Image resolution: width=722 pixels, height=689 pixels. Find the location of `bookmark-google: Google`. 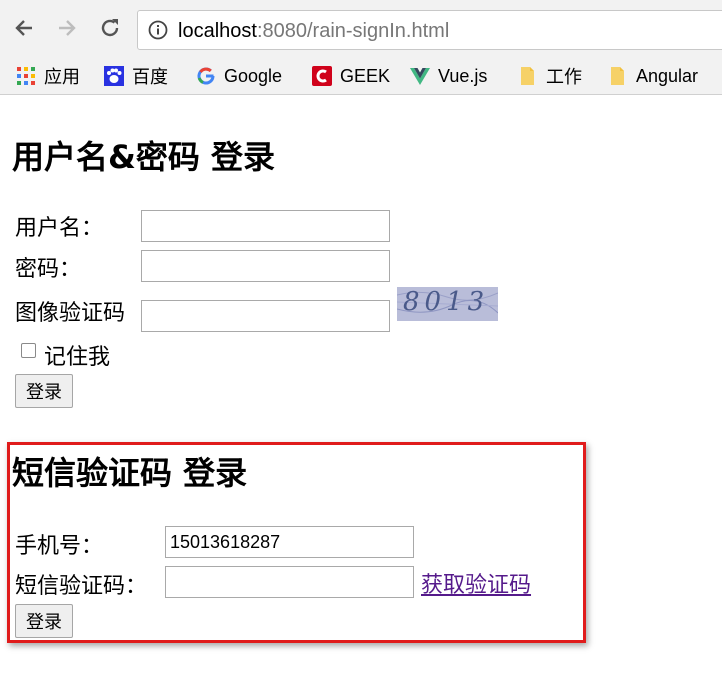

bookmark-google: Google is located at coordinates (239, 76).